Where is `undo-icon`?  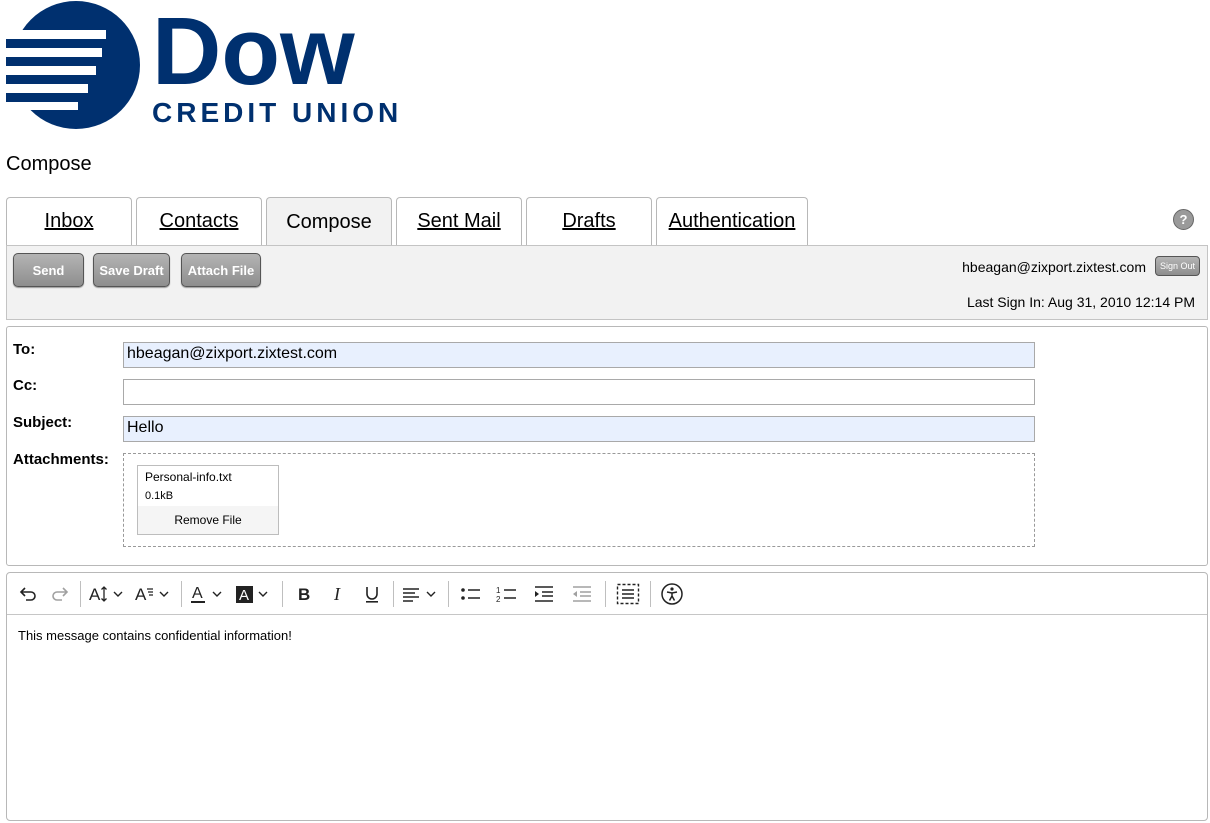 undo-icon is located at coordinates (28, 594).